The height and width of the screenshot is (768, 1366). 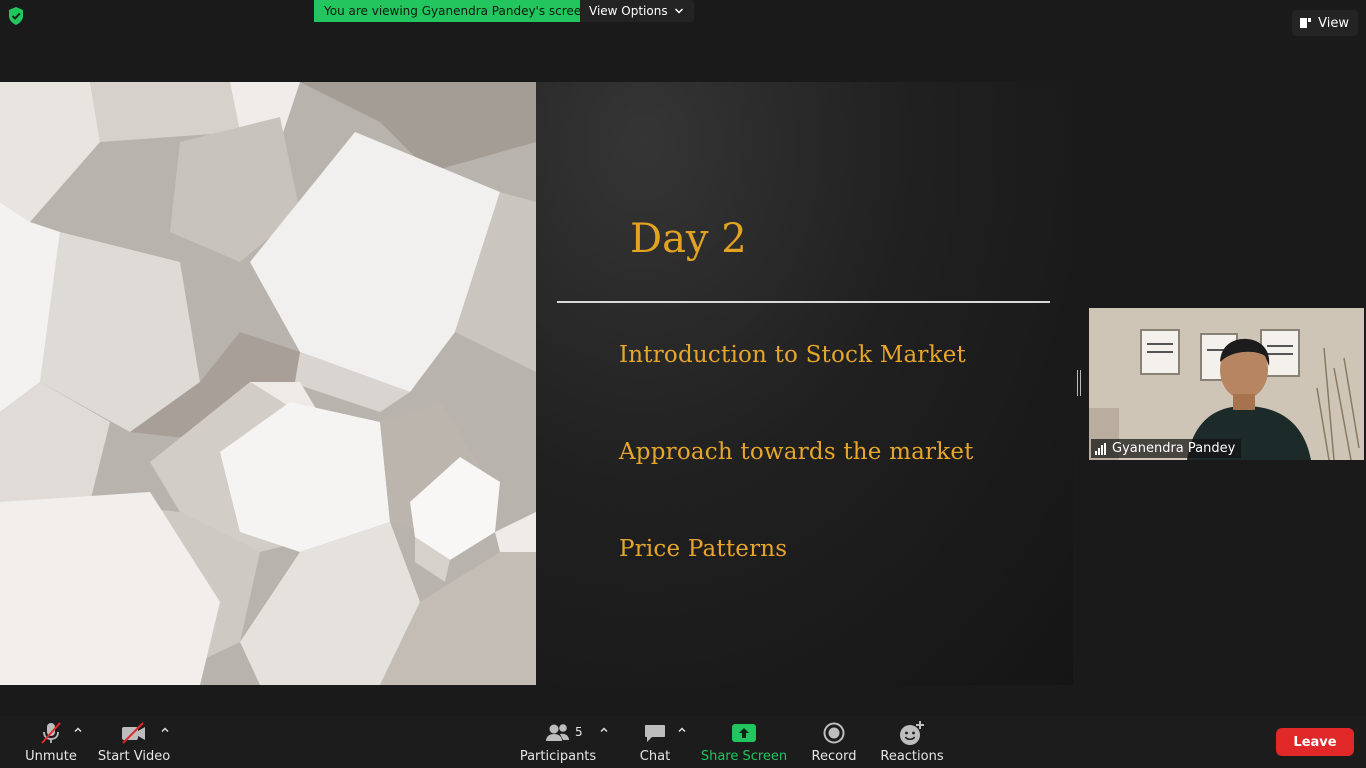 What do you see at coordinates (78, 730) in the screenshot?
I see `audio-options-caret` at bounding box center [78, 730].